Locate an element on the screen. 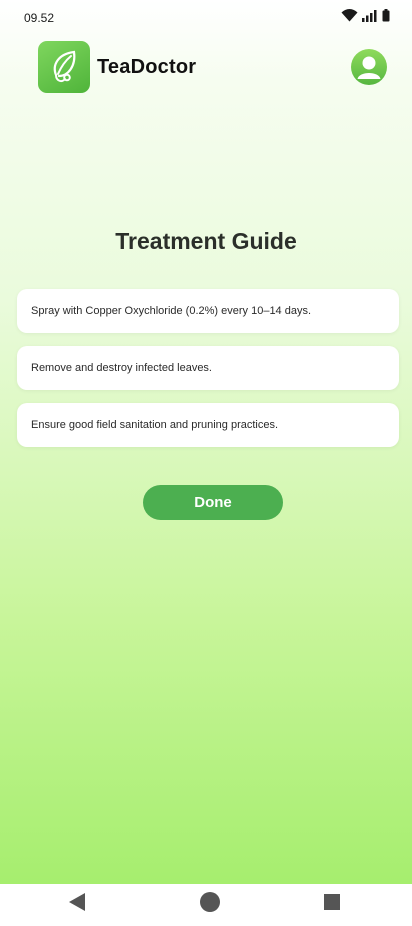 The width and height of the screenshot is (412, 926). wifi-icon is located at coordinates (349, 18).